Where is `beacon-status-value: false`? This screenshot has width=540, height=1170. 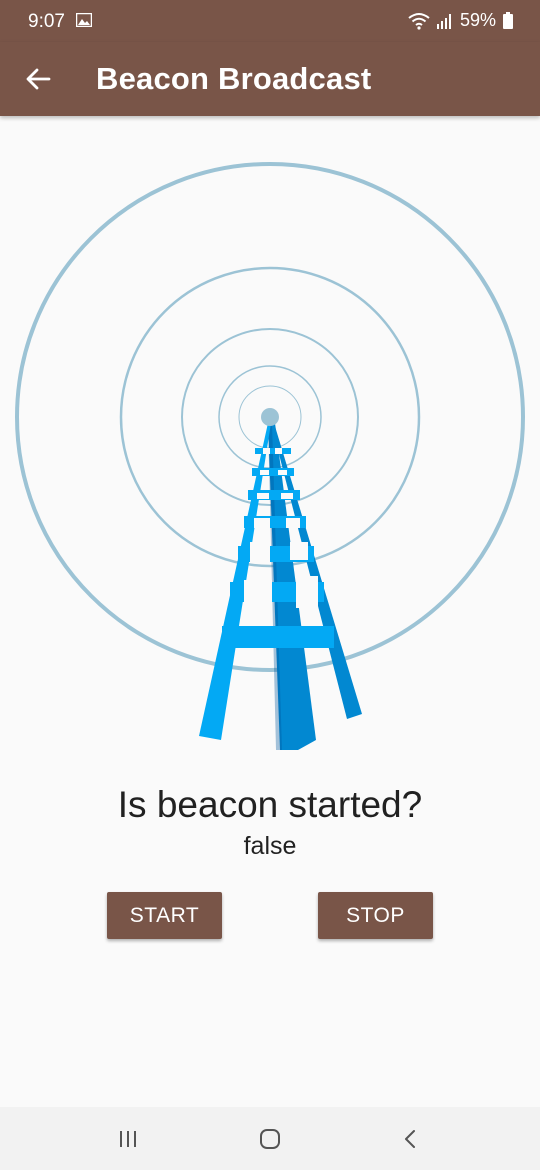 beacon-status-value: false is located at coordinates (270, 846).